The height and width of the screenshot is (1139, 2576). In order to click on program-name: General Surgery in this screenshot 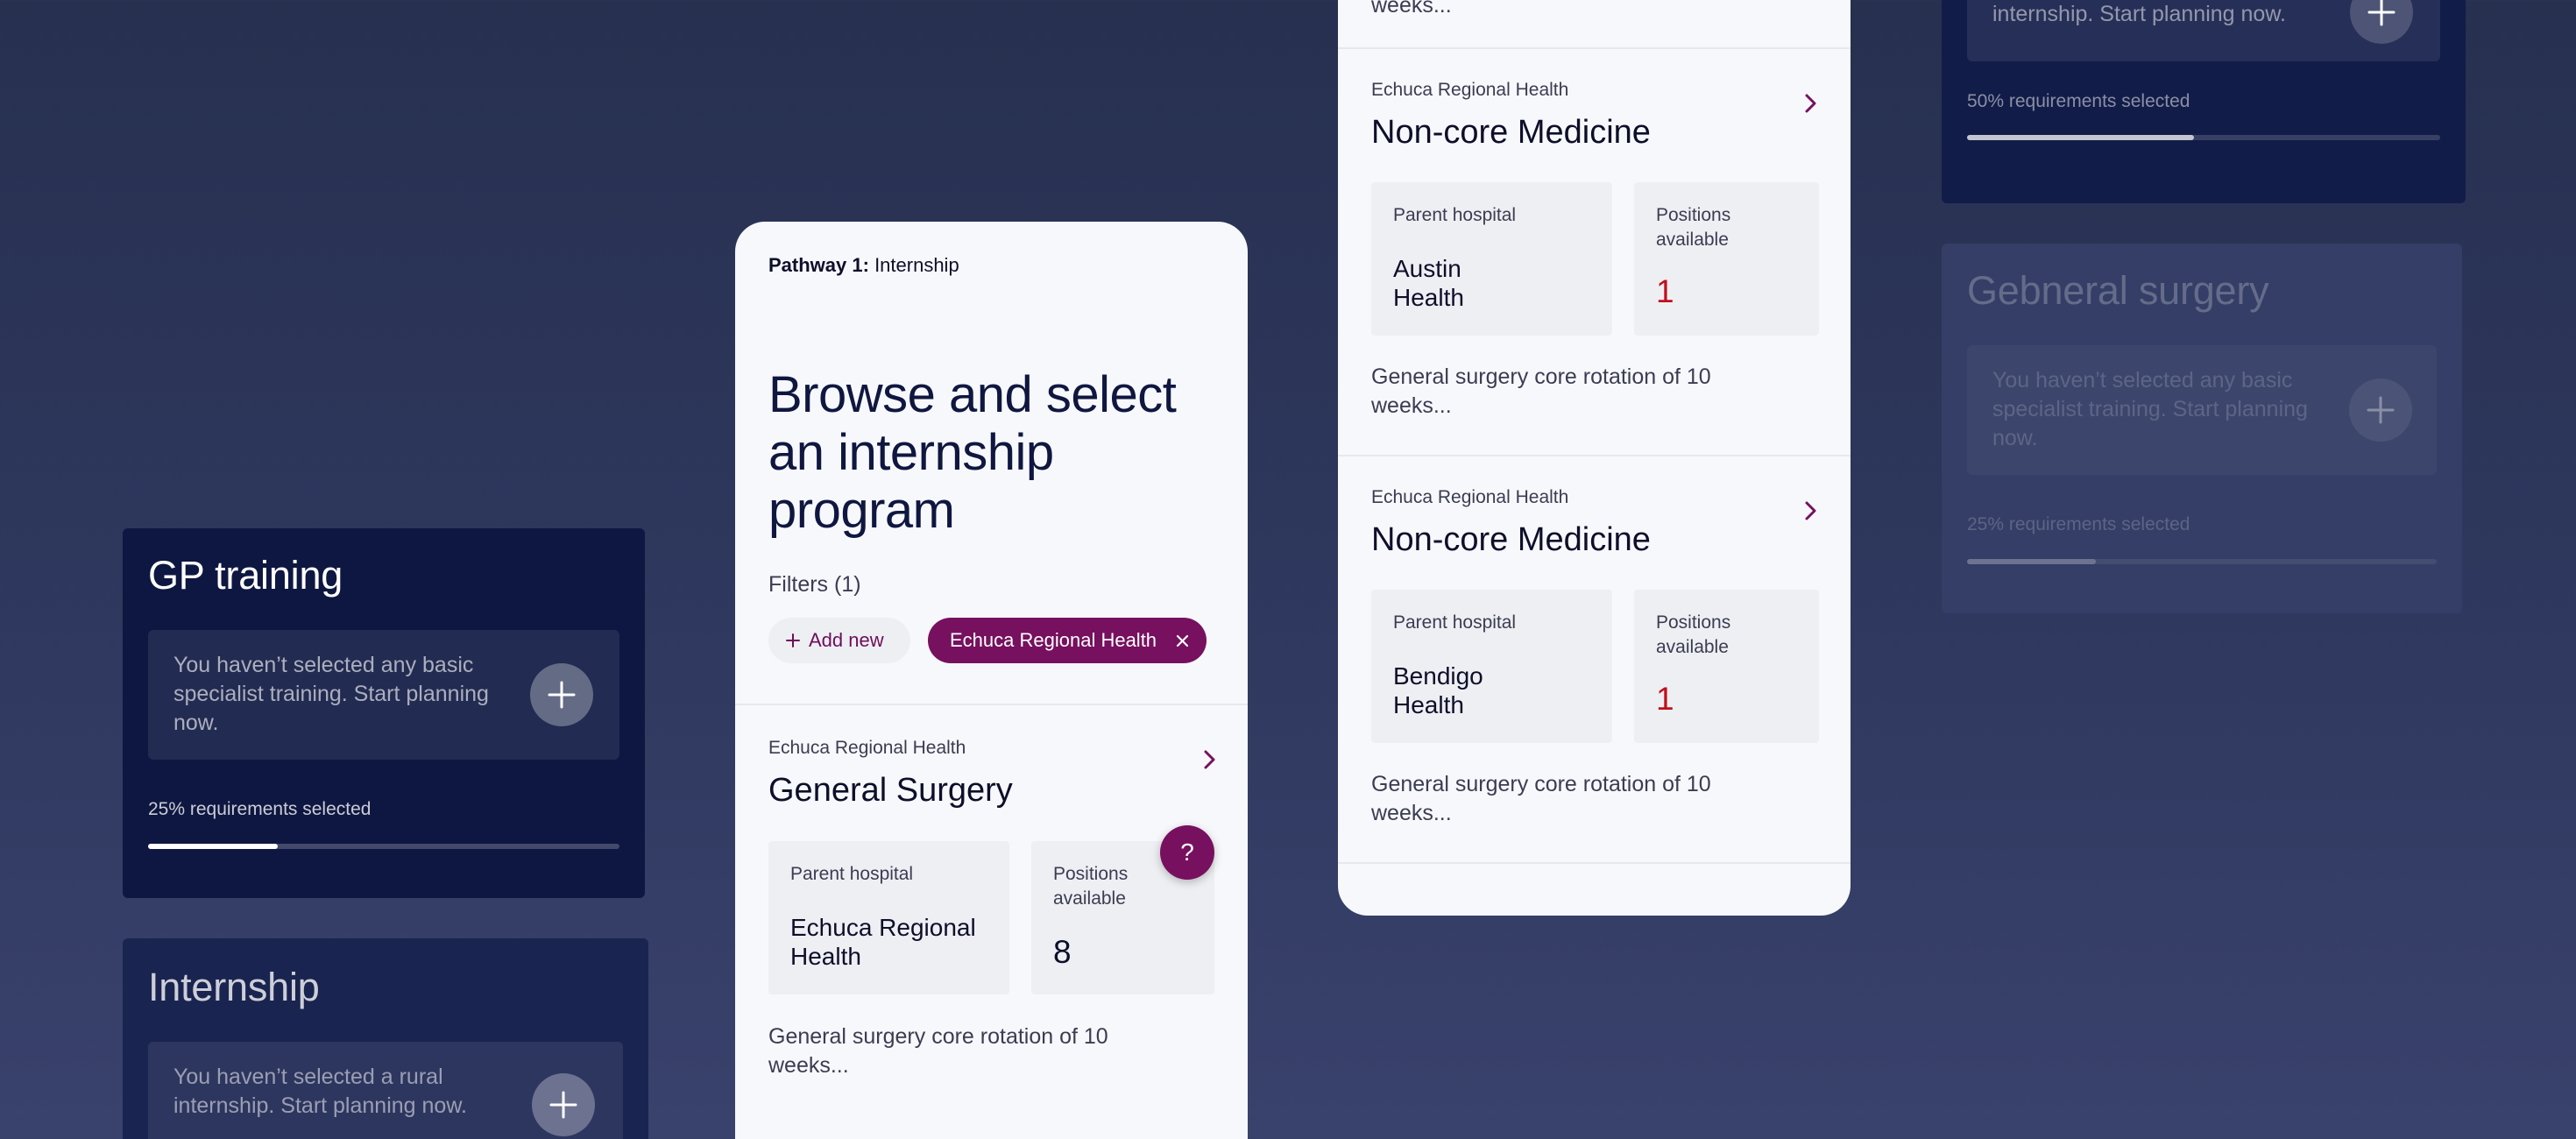, I will do `click(890, 791)`.